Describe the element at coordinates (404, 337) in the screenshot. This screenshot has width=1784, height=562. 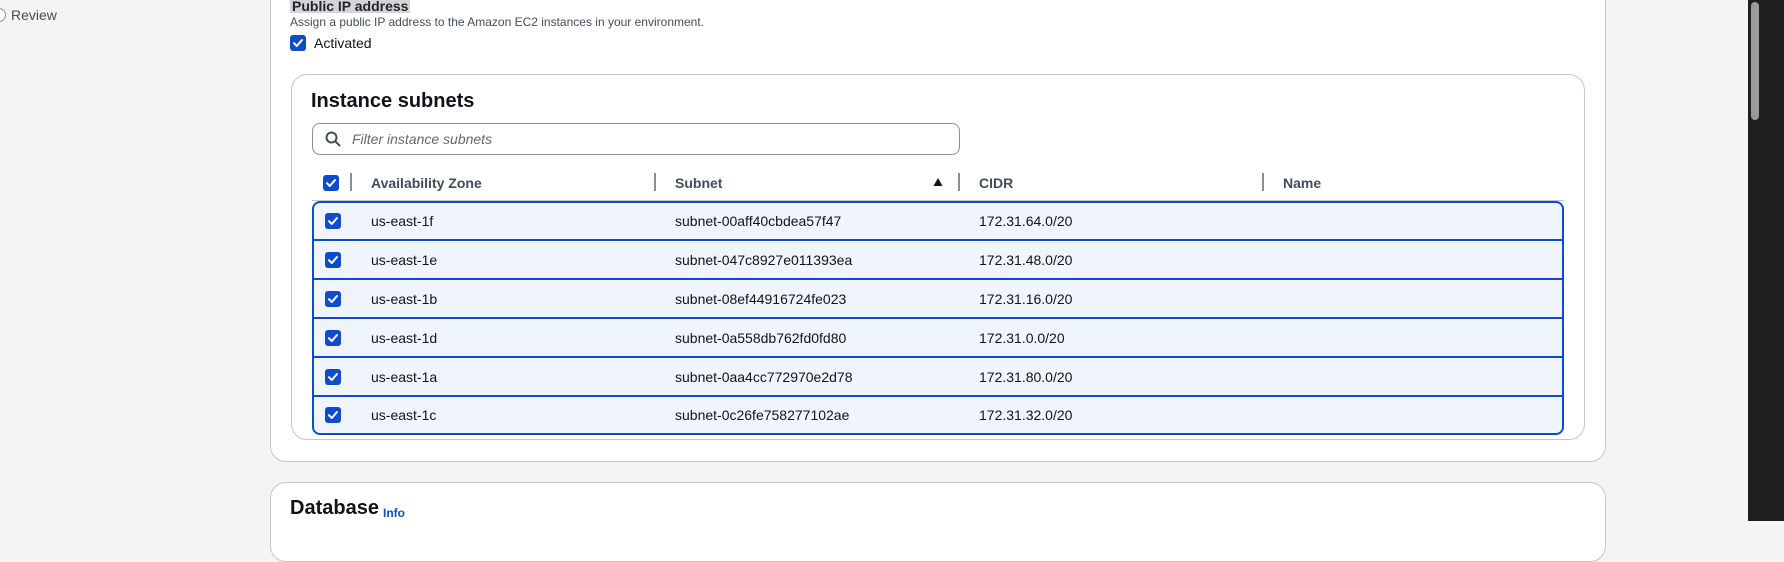
I see `cell-availability-zone: us-east-1d` at that location.